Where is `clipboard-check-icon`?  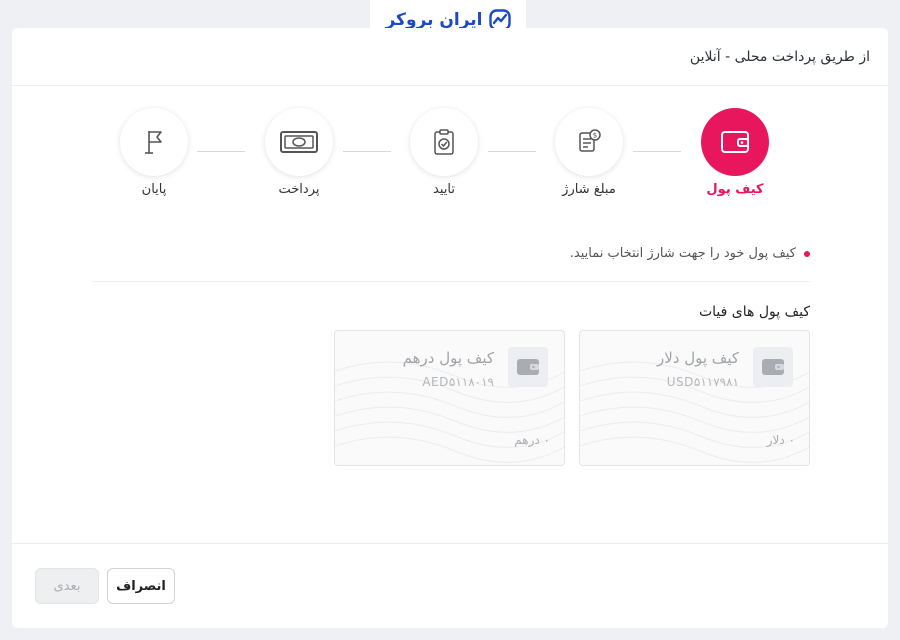
clipboard-check-icon is located at coordinates (444, 142).